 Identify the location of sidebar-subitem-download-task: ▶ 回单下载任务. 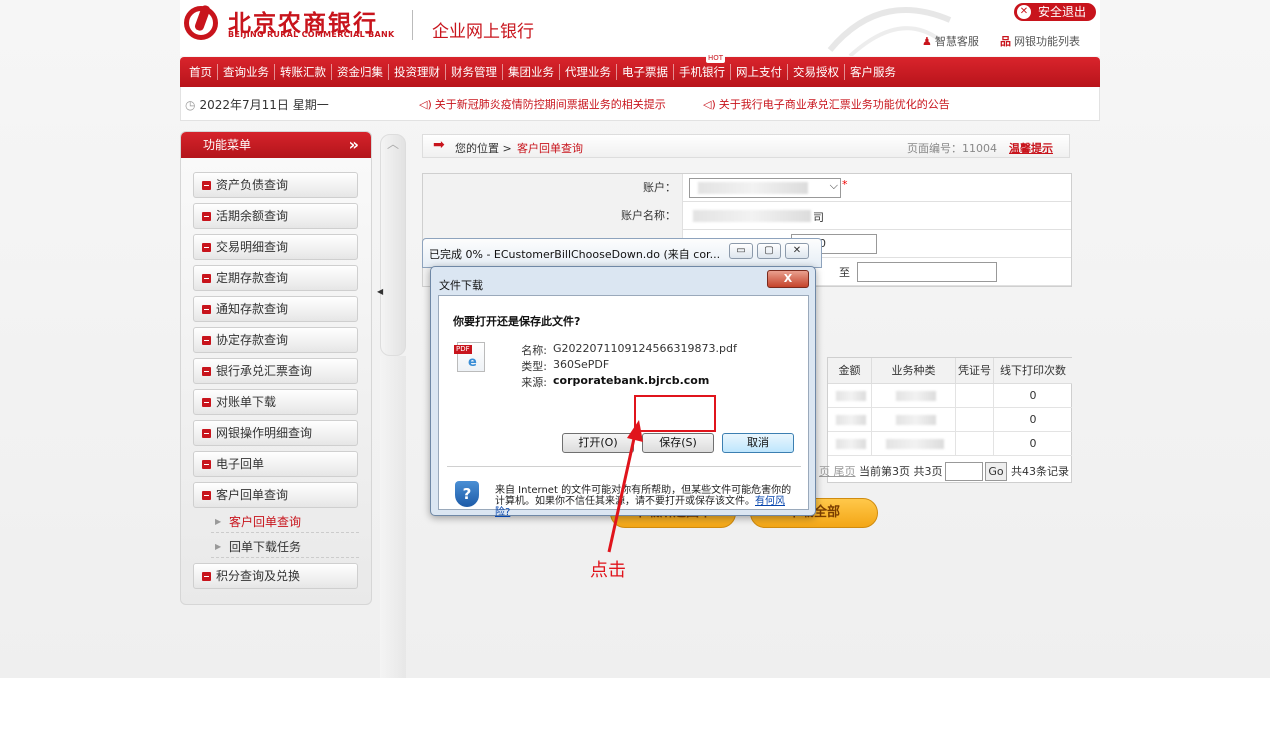
(285, 547).